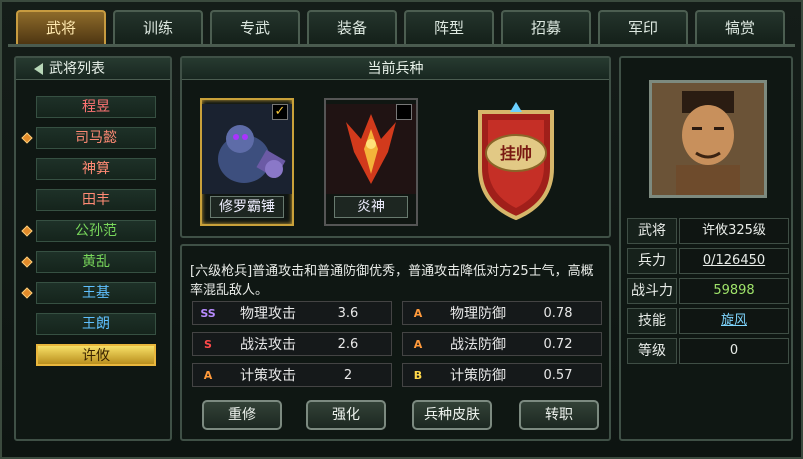 The height and width of the screenshot is (459, 803). I want to click on info-label: 技能, so click(652, 321).